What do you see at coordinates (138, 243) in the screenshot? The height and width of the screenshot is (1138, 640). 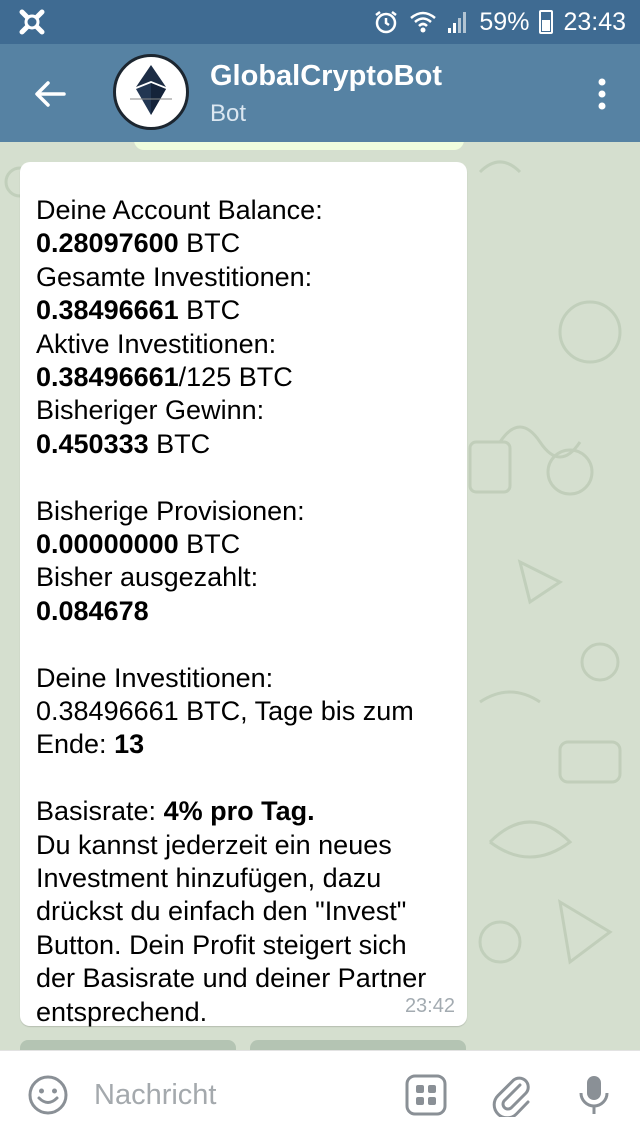 I see `message-line: 0.28097600 BTC` at bounding box center [138, 243].